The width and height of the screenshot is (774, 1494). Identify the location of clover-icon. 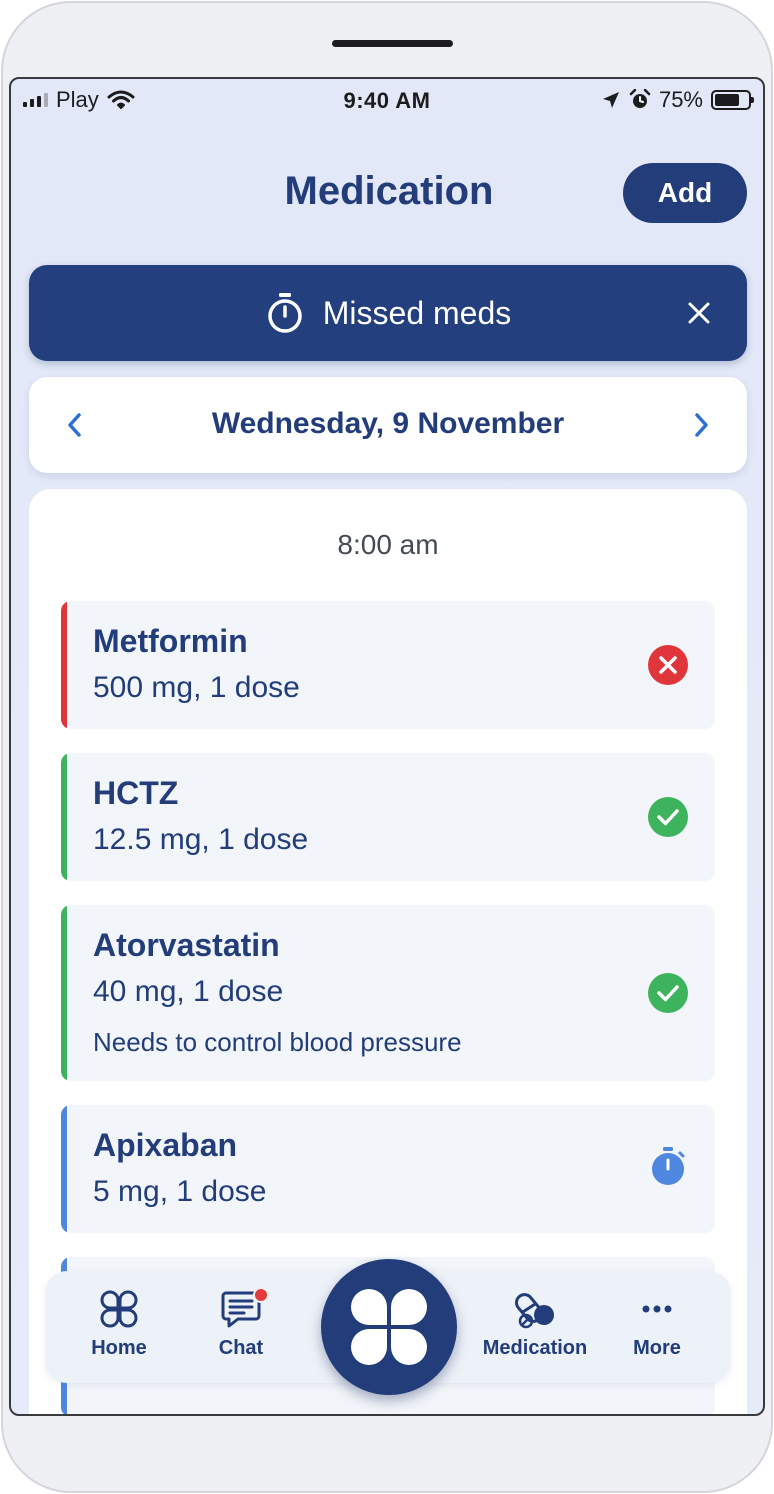
(389, 1327).